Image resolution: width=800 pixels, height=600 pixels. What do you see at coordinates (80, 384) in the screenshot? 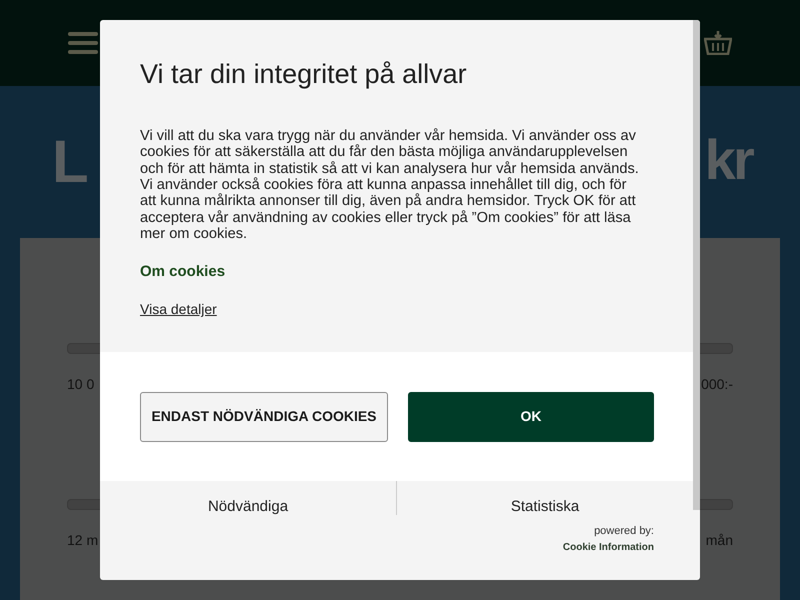
I see `amount-label: 10 0` at bounding box center [80, 384].